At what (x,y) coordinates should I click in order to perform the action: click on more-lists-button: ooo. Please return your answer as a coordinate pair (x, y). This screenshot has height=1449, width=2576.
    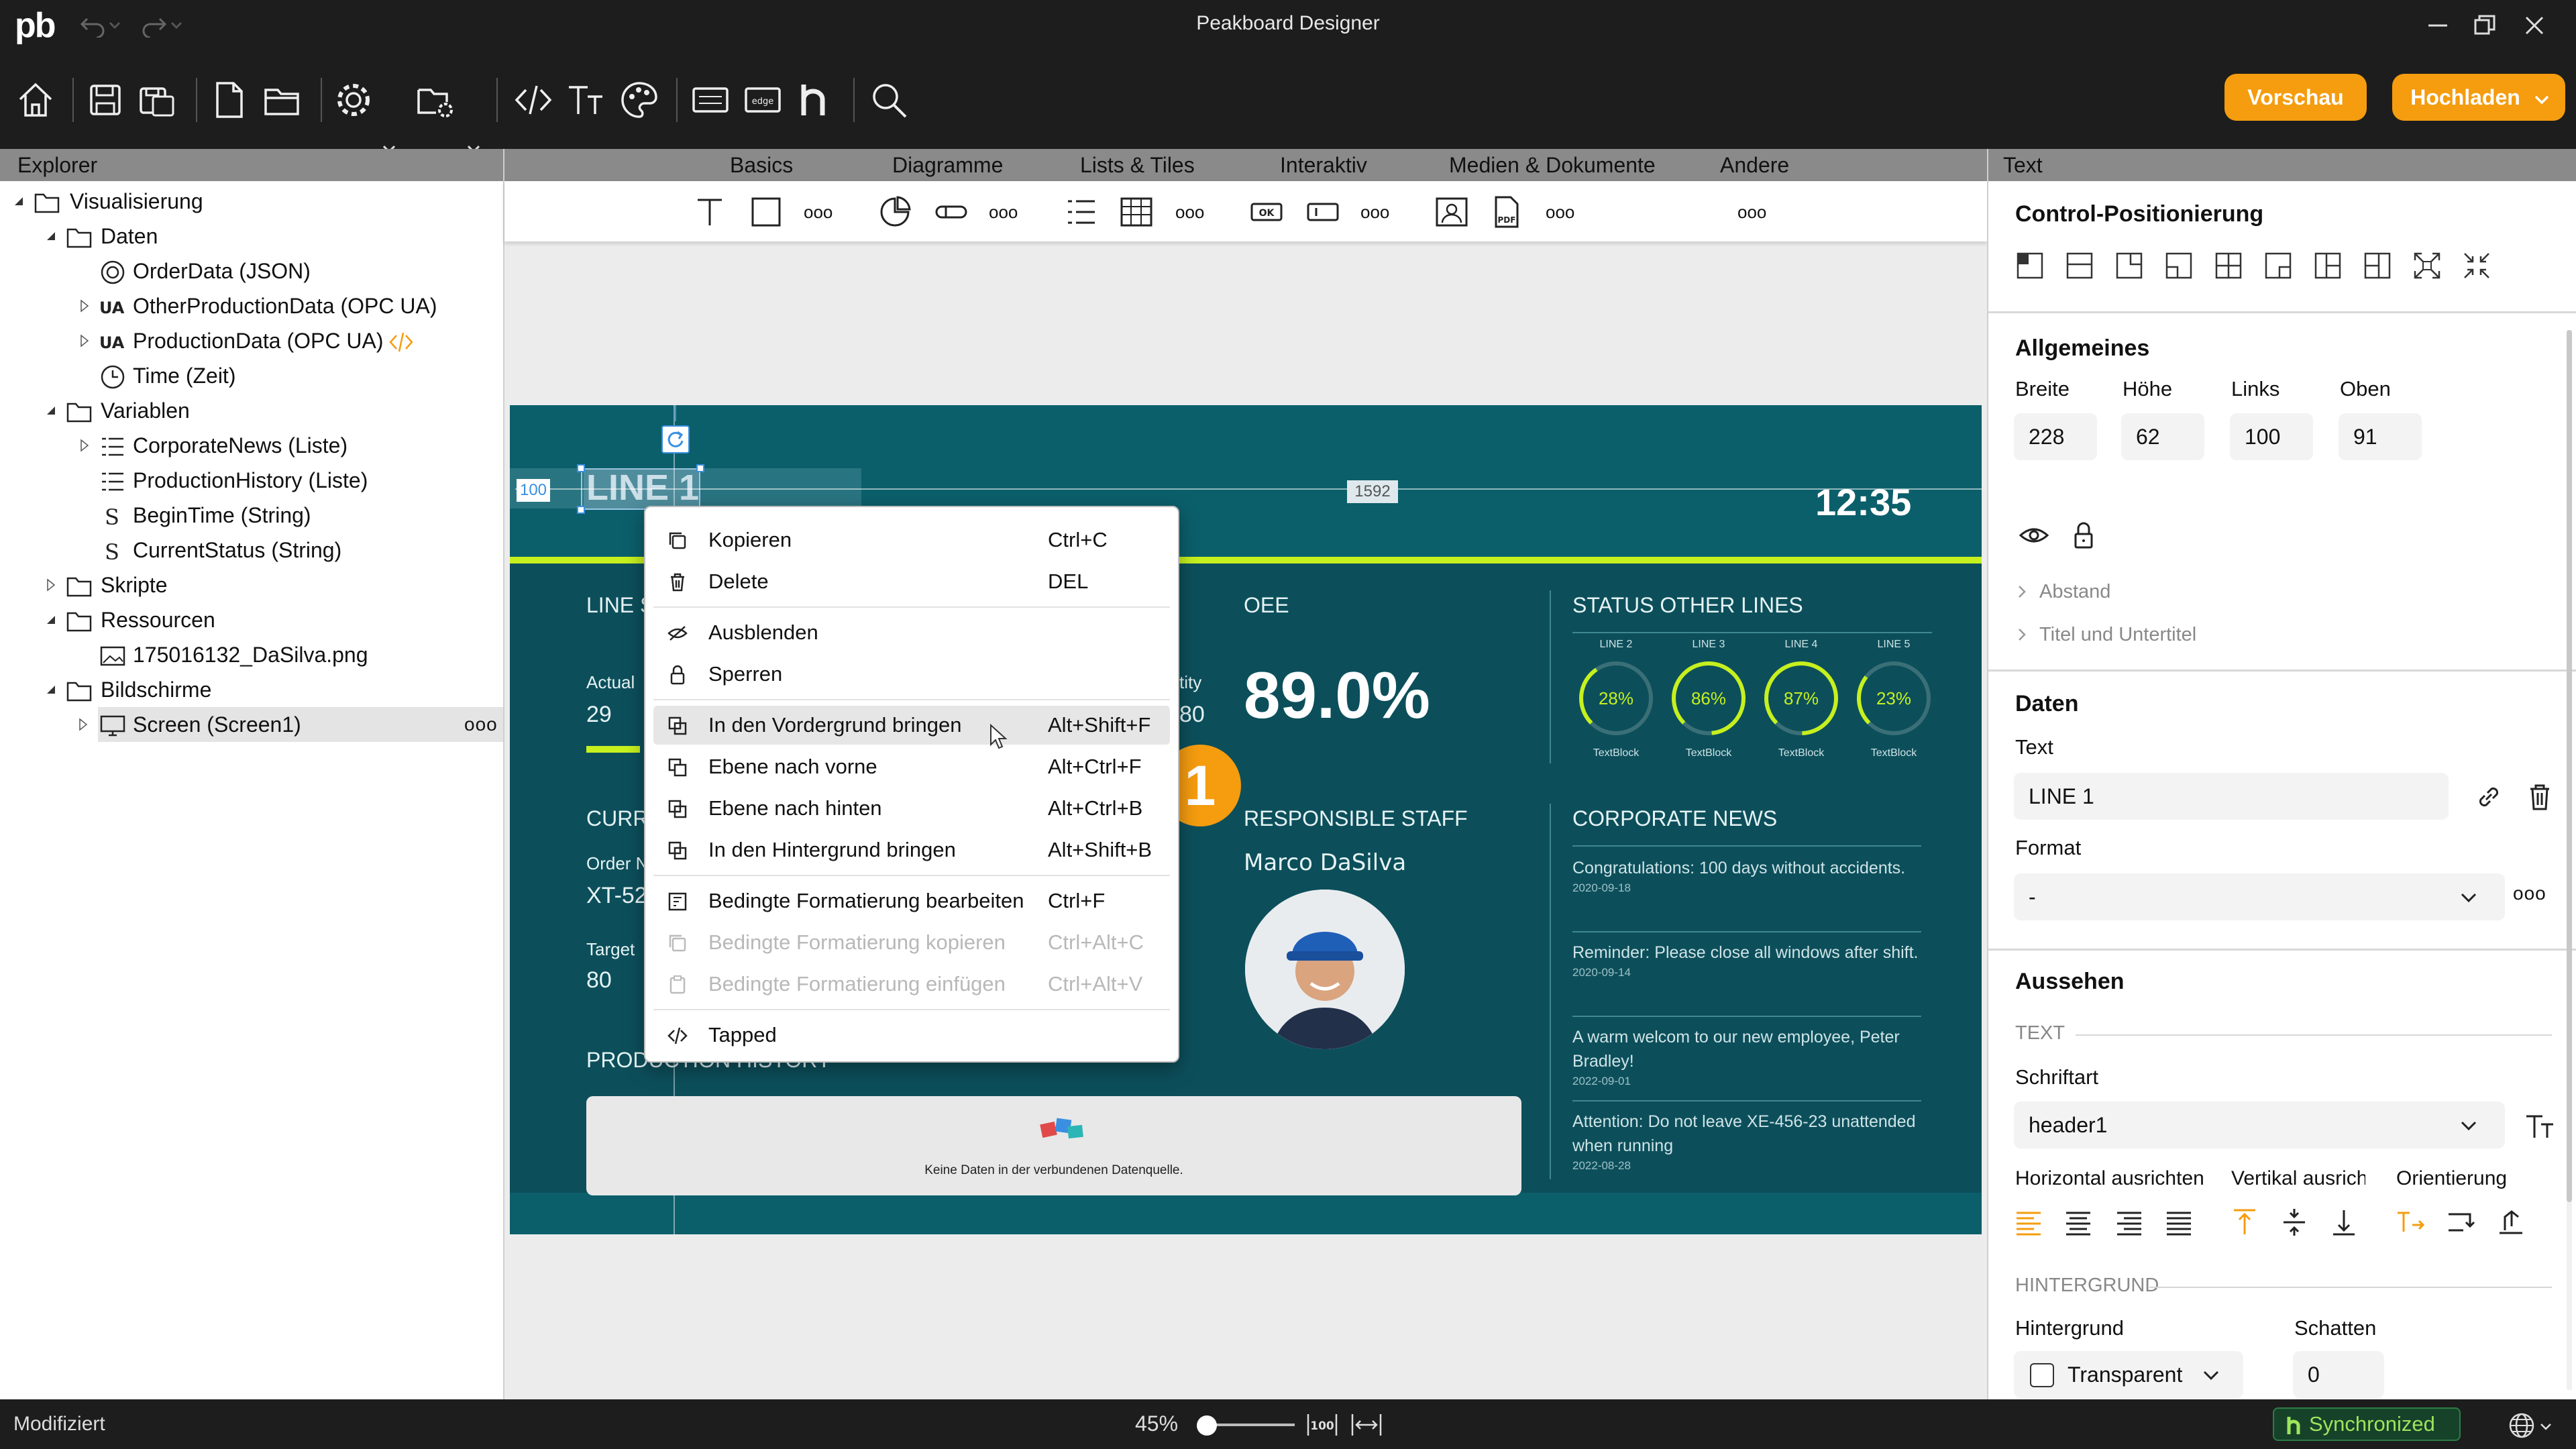
    Looking at the image, I should click on (1192, 212).